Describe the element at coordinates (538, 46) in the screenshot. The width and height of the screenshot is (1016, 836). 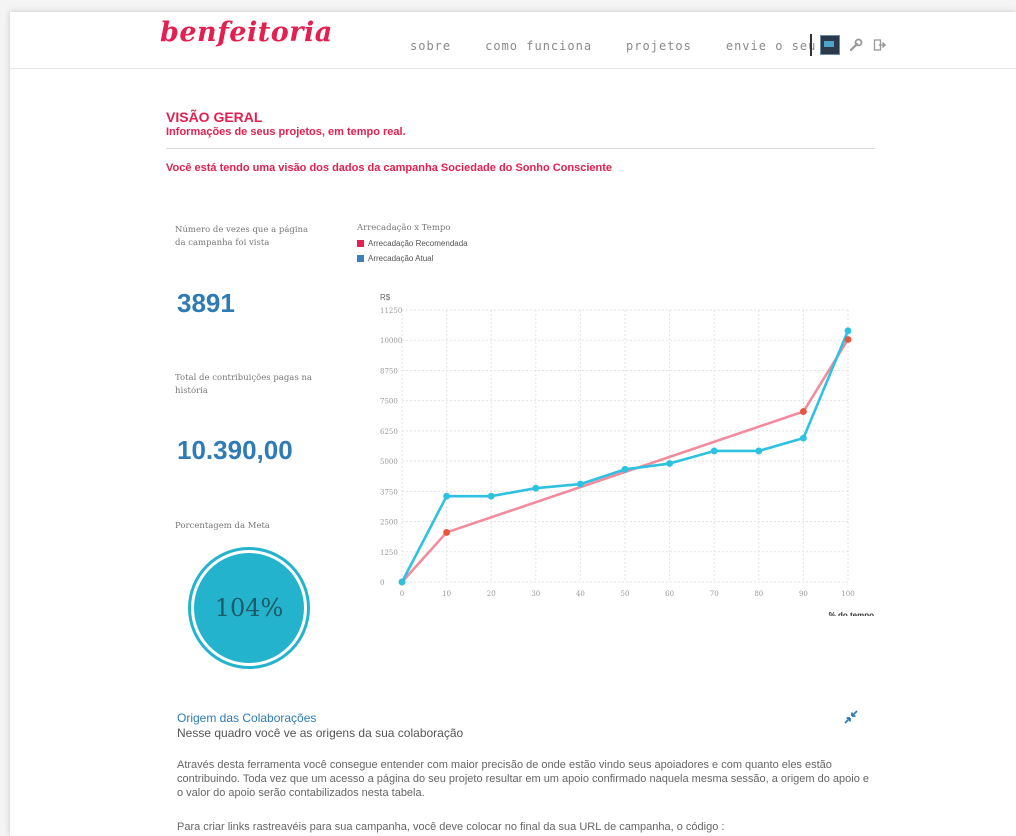
I see `nav-como-funciona: como funciona` at that location.